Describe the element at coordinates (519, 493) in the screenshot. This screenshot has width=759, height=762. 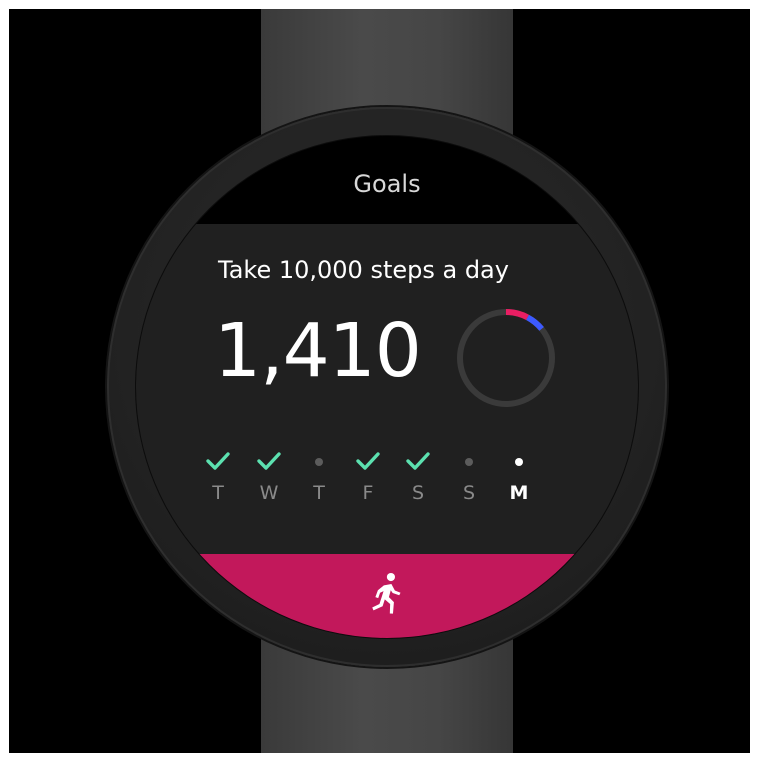
I see `day-label: M` at that location.